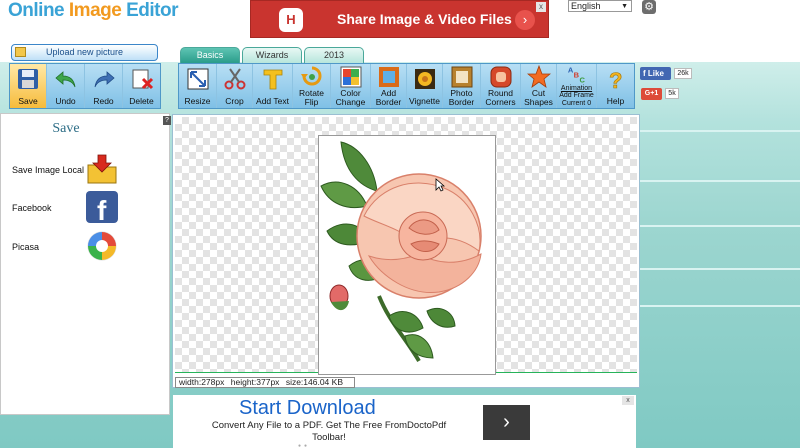 This screenshot has width=800, height=448. I want to click on round-corners-button: Round Corners, so click(501, 86).